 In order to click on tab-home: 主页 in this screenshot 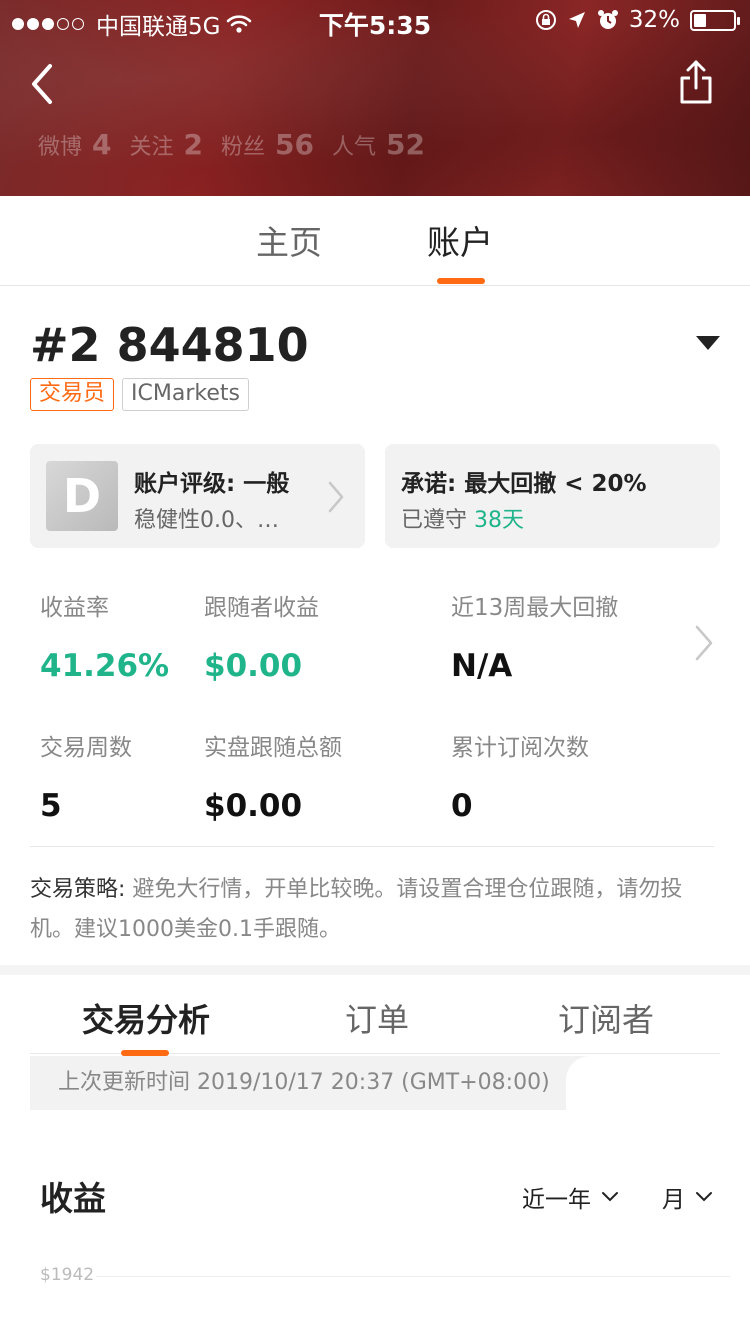, I will do `click(289, 240)`.